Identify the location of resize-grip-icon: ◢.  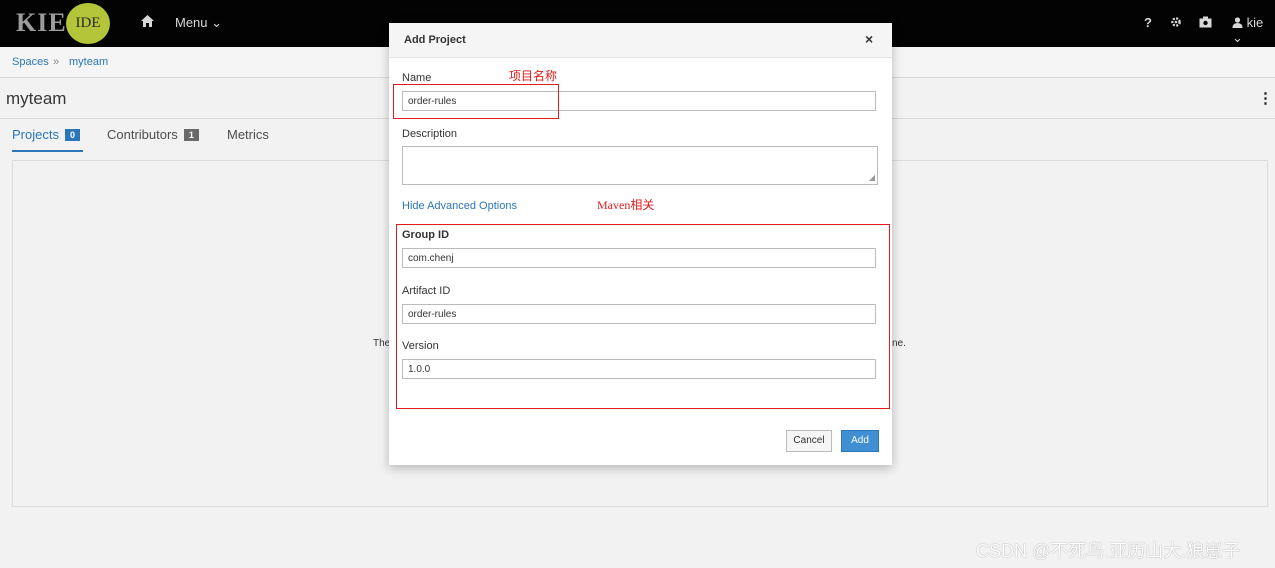
(872, 178).